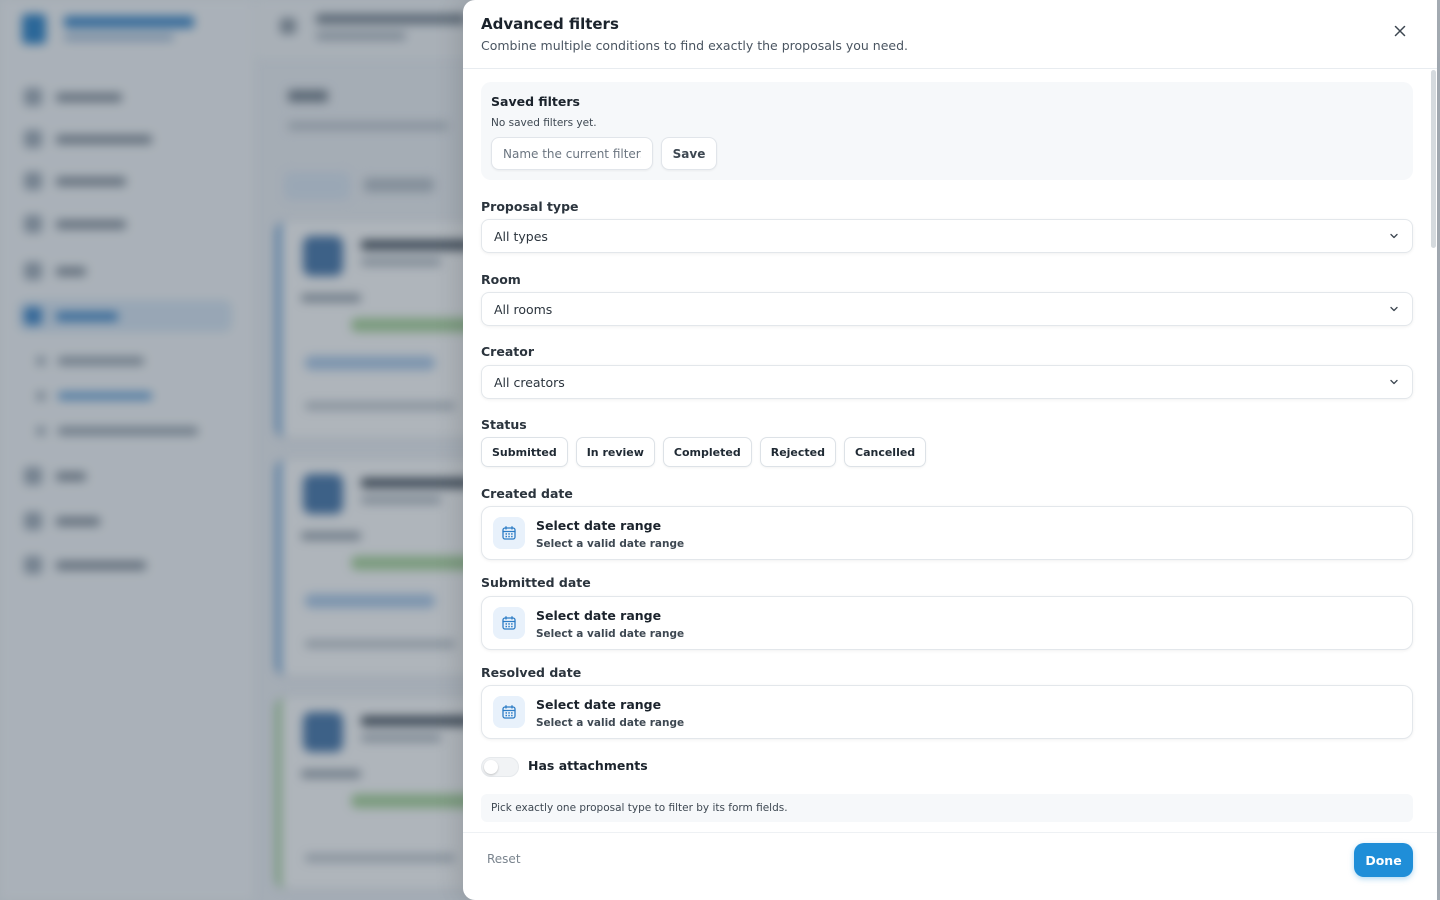 The height and width of the screenshot is (900, 1440). What do you see at coordinates (507, 351) in the screenshot?
I see `creator-label: Creator` at bounding box center [507, 351].